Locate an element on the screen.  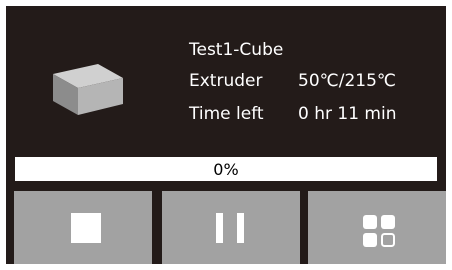
model-preview-icon is located at coordinates (88, 89).